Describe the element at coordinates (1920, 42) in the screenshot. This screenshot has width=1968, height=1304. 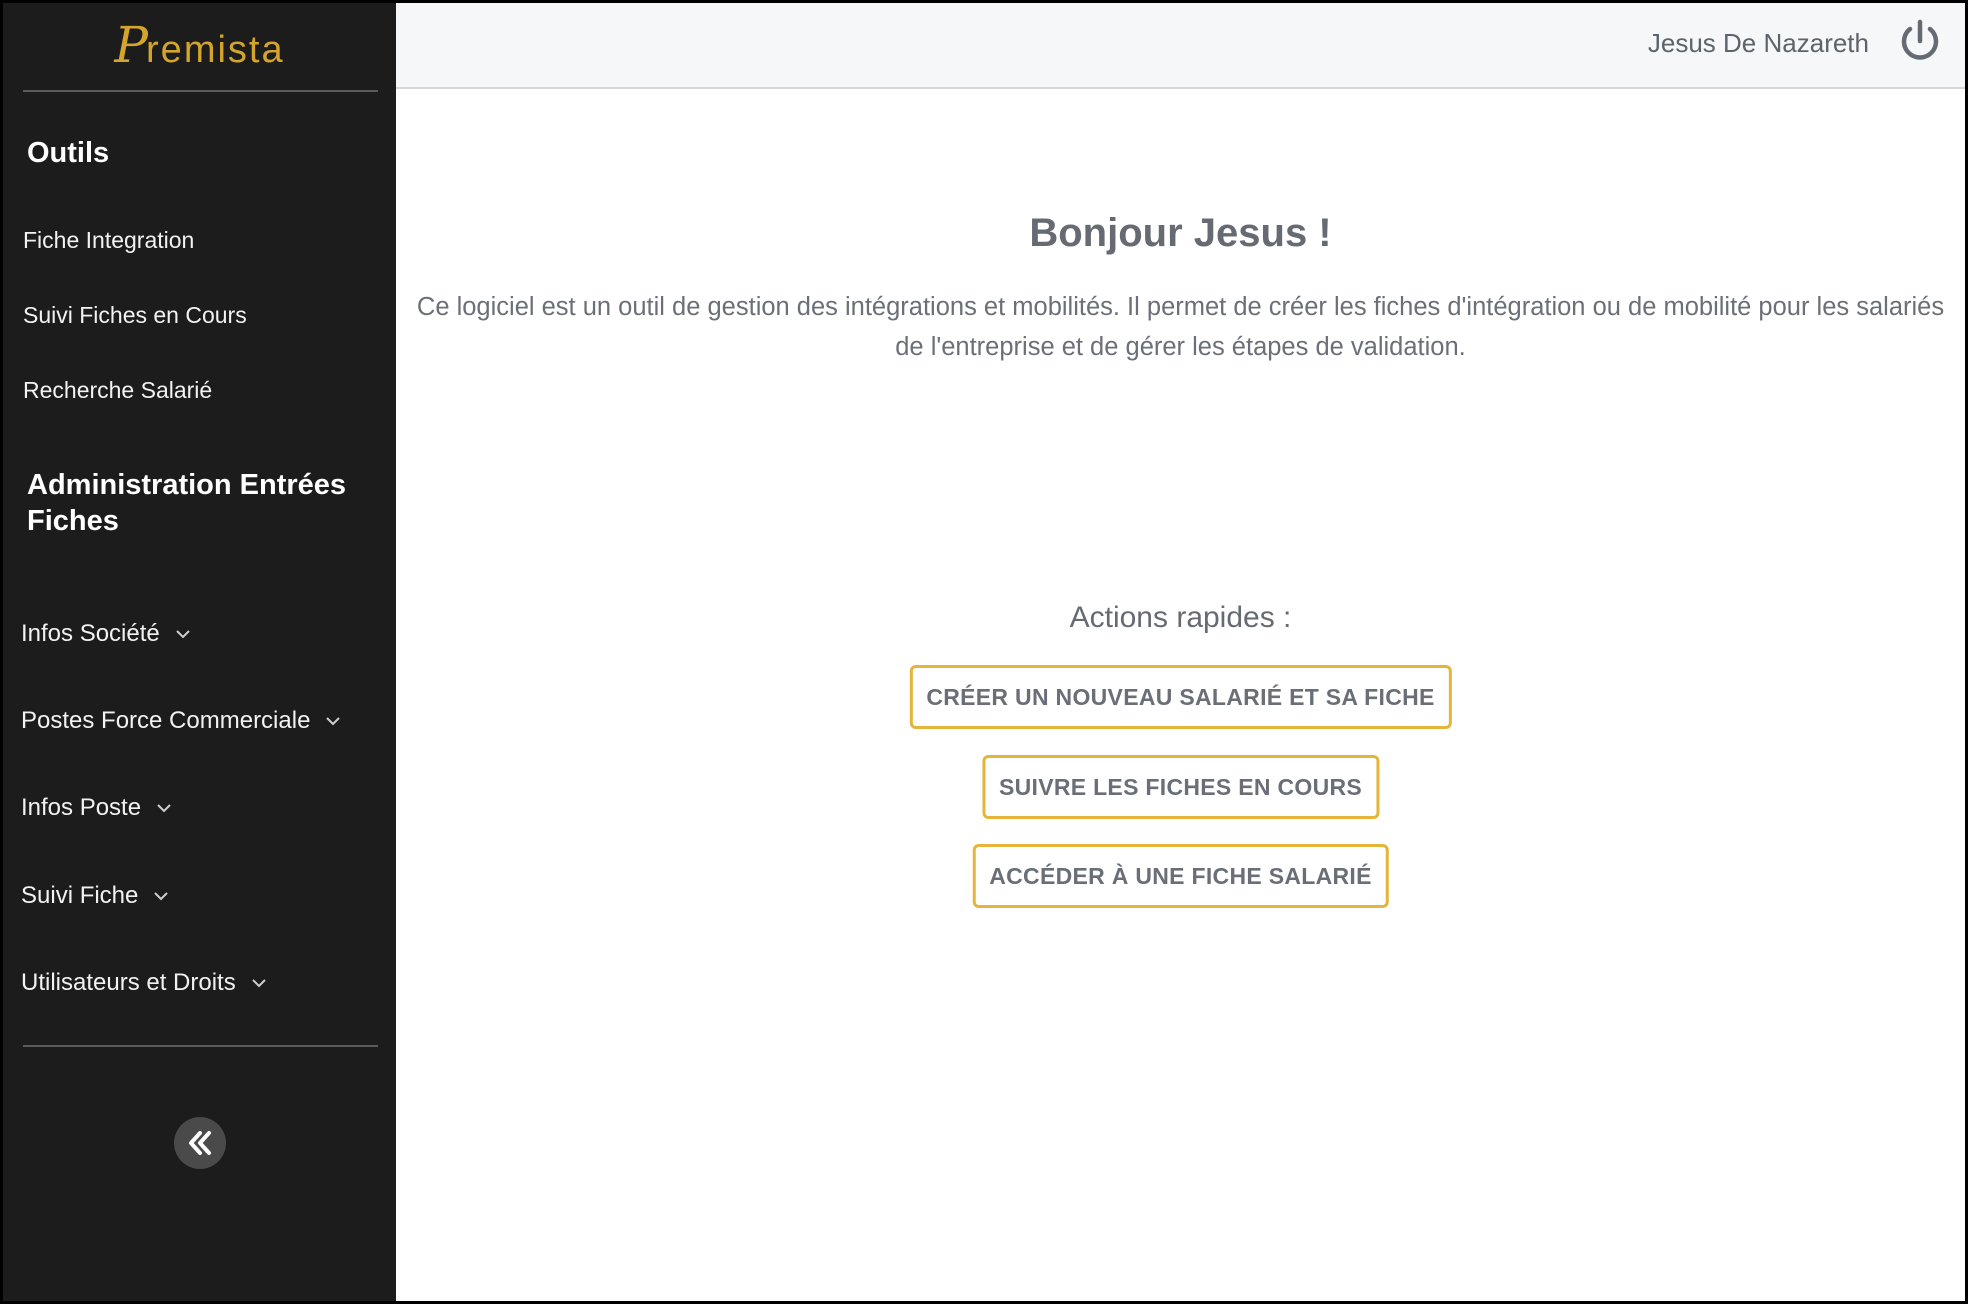
I see `power-icon` at that location.